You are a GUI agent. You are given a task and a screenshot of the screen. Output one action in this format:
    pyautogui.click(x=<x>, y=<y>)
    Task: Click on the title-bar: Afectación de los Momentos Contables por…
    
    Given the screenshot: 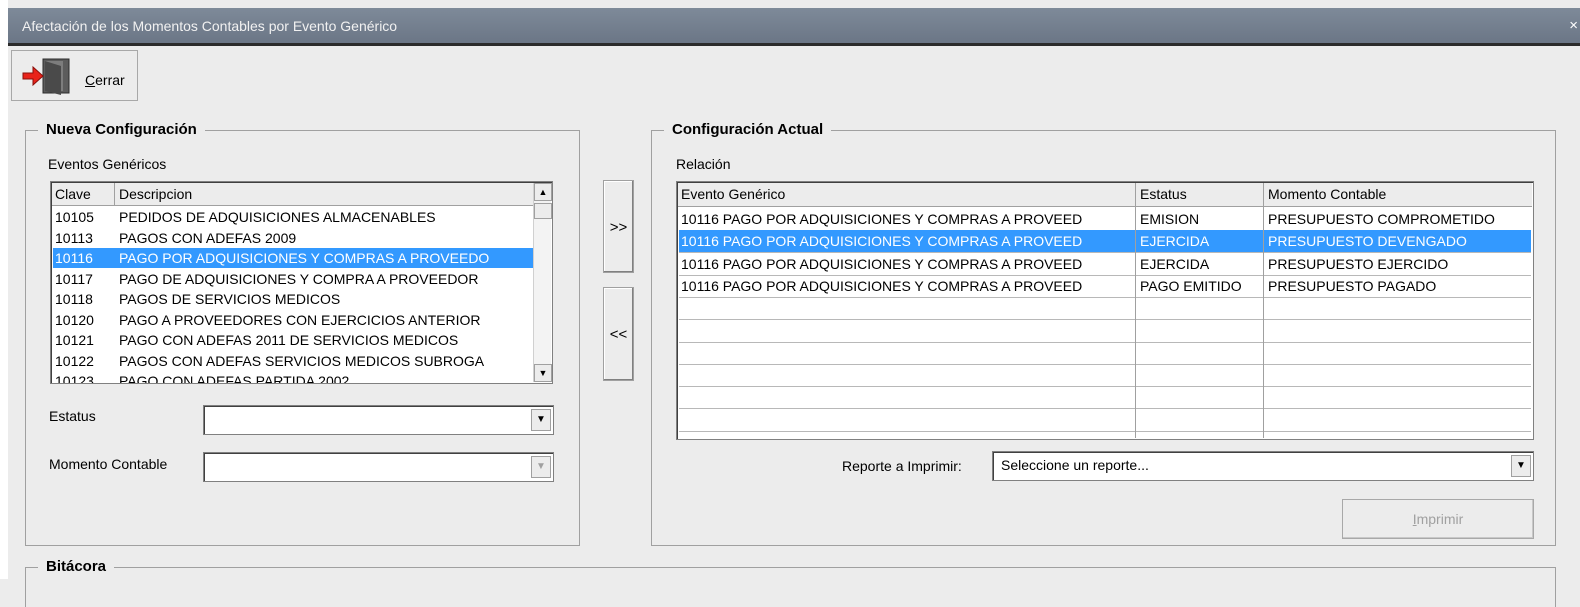 What is the action you would take?
    pyautogui.click(x=794, y=27)
    